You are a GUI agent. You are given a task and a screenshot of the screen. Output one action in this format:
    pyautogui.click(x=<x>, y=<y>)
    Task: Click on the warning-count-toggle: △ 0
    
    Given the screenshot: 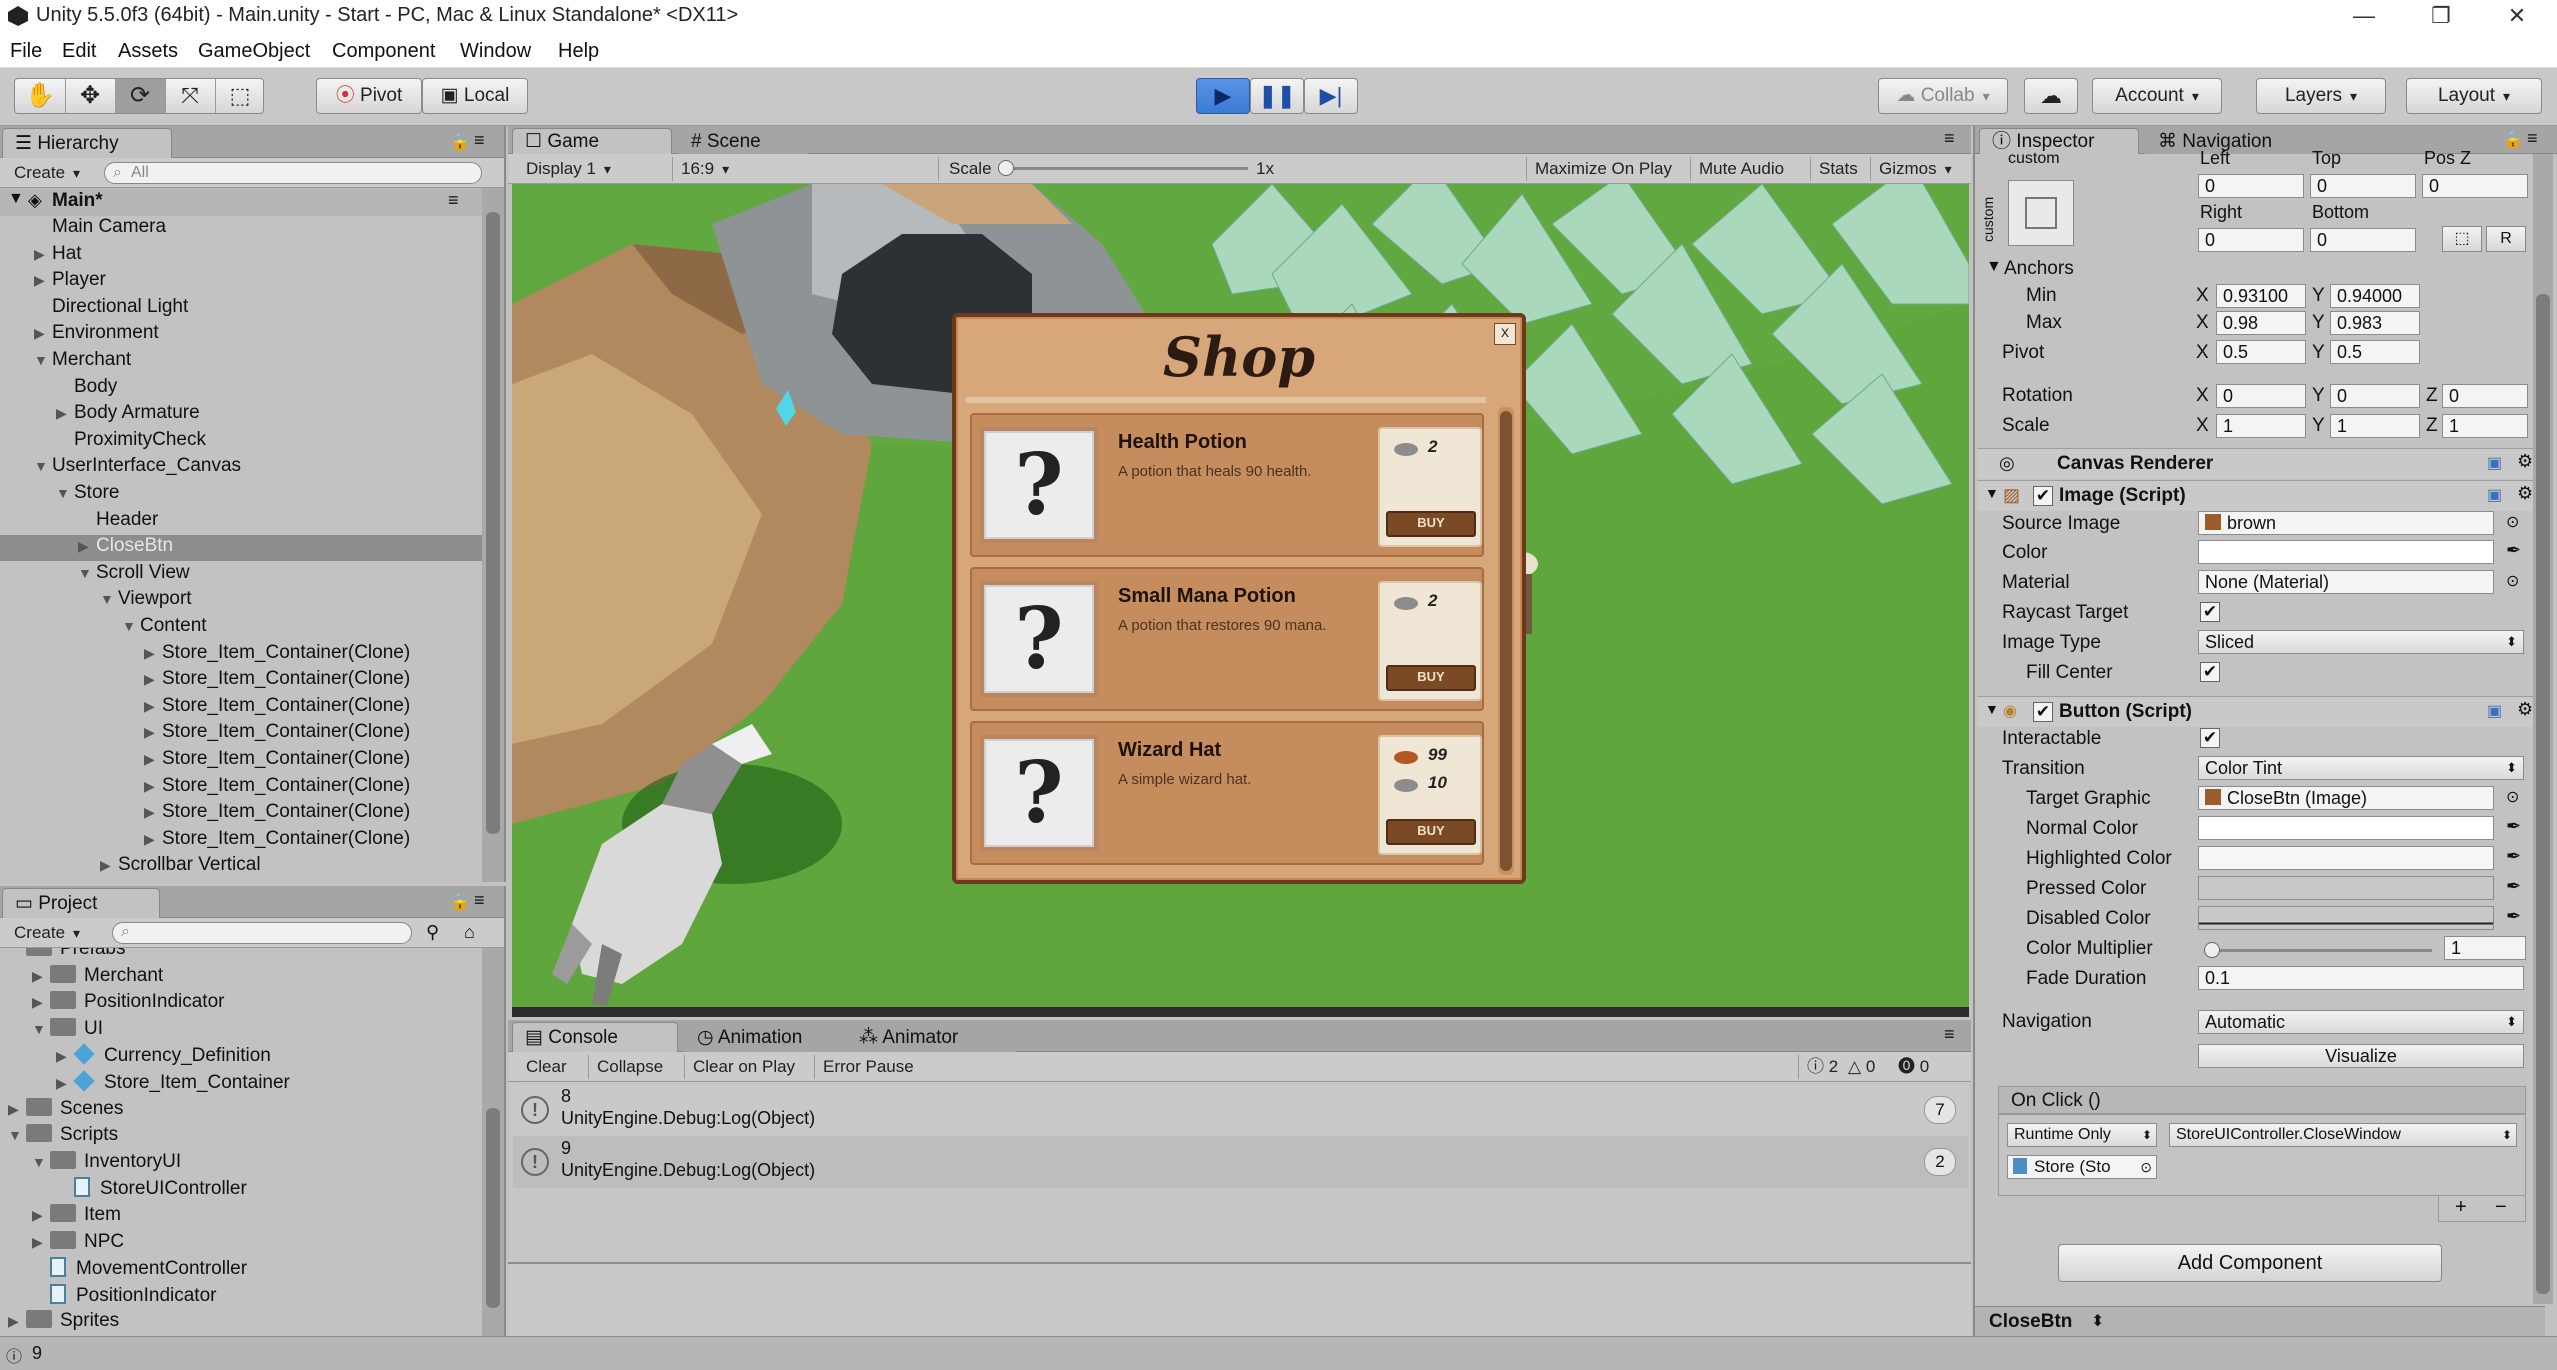 What is the action you would take?
    pyautogui.click(x=1861, y=1067)
    